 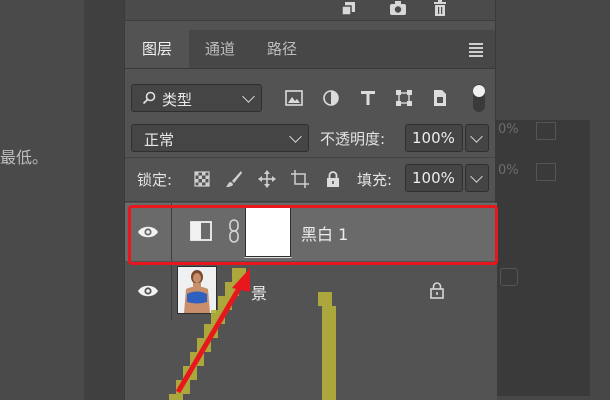 I want to click on pixel-trail, so click(x=252, y=334).